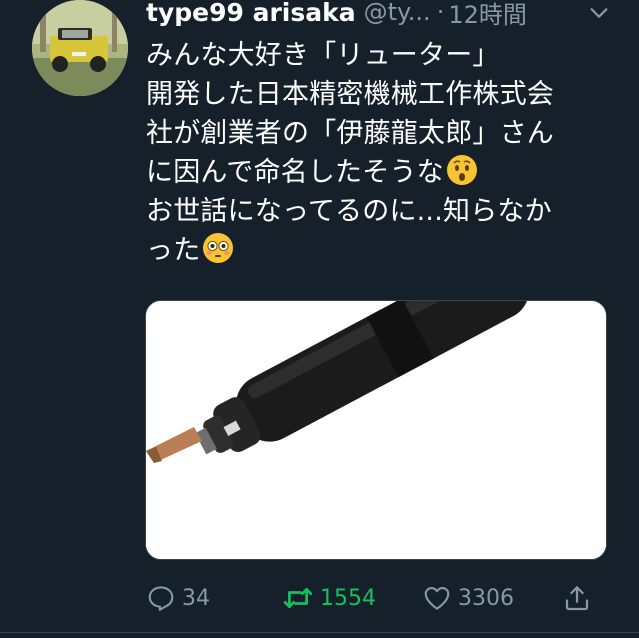  I want to click on display-name: type99 arisaka, so click(251, 13).